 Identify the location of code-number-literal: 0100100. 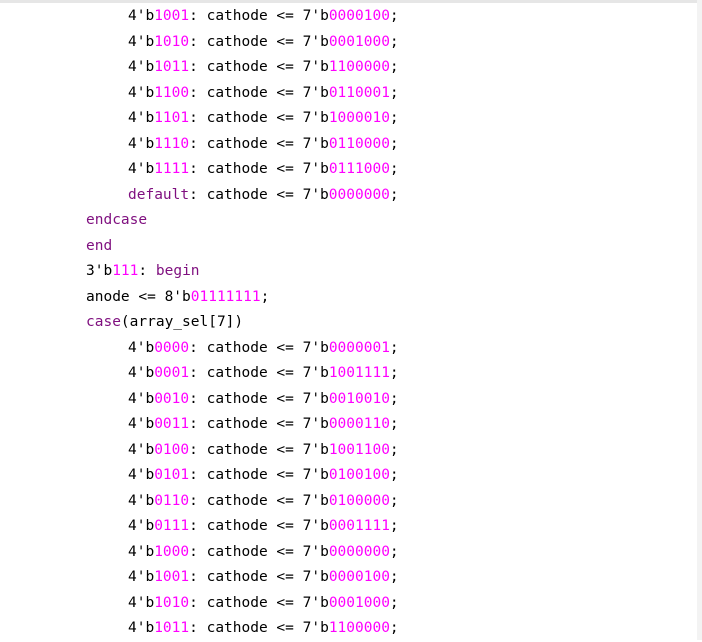
(359, 475).